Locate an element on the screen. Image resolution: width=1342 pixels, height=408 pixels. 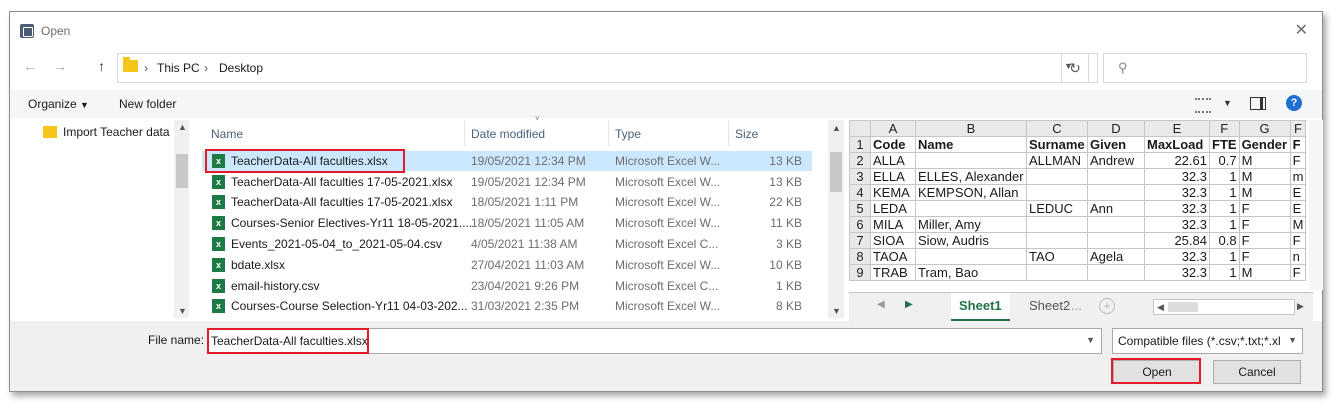
file-type-filter: Compatible files (*.csv;*.txt;*.xl ▼ is located at coordinates (1207, 341).